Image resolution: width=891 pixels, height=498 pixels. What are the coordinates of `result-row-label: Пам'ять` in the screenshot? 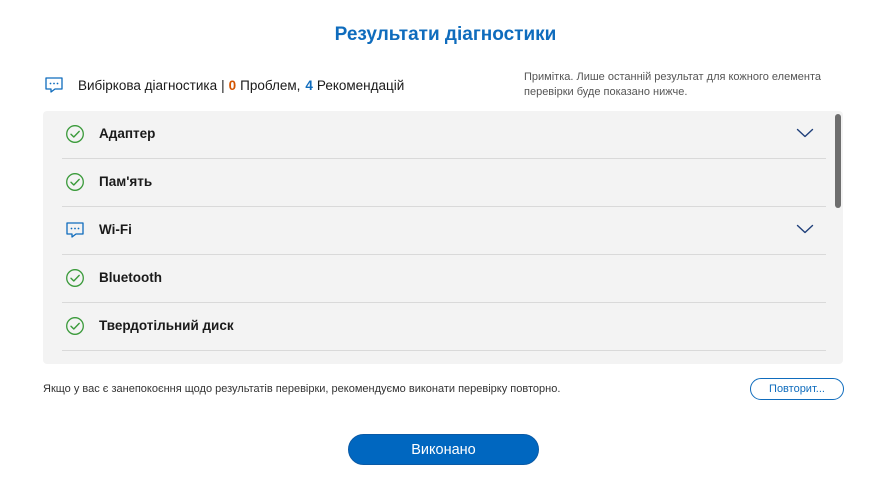 It's located at (126, 181).